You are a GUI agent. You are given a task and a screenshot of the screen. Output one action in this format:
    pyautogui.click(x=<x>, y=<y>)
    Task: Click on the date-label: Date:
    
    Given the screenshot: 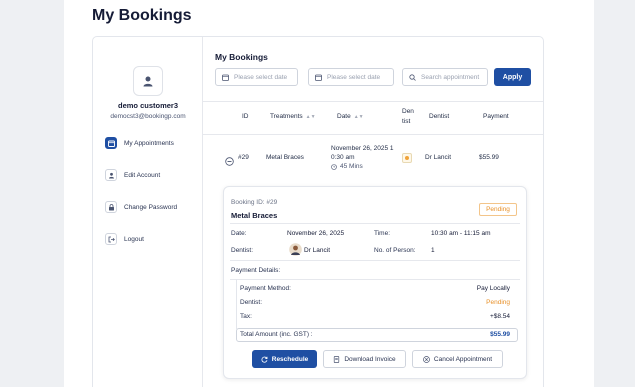 What is the action you would take?
    pyautogui.click(x=239, y=233)
    